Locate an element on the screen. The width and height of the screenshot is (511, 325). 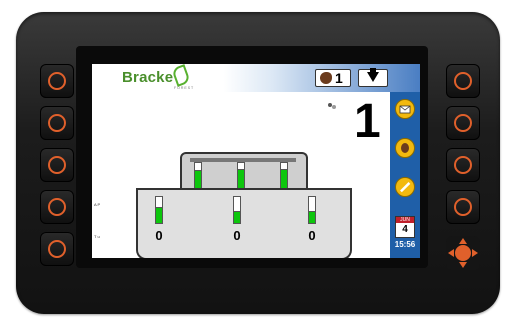
calendar: JUN 4 is located at coordinates (405, 227).